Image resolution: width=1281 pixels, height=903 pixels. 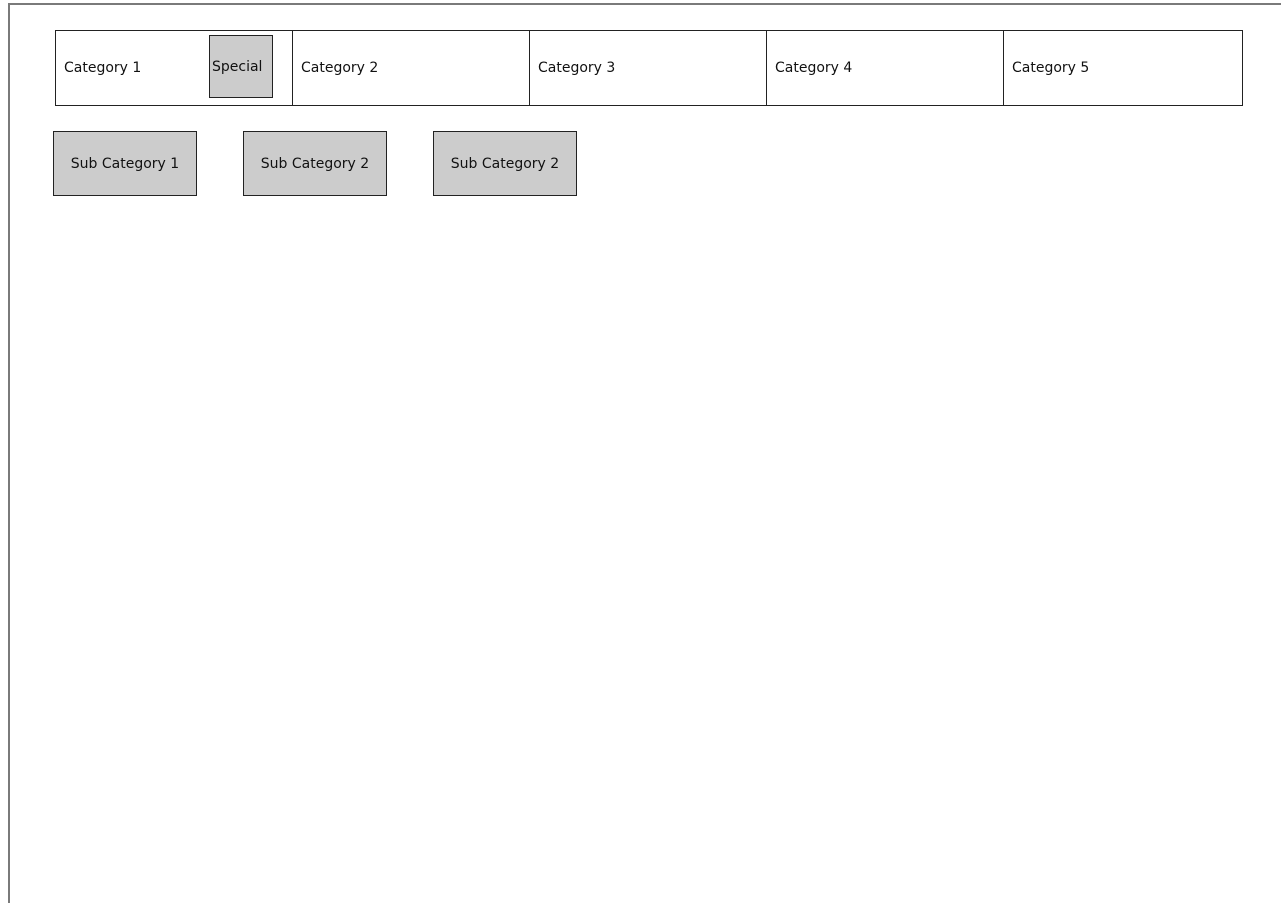 What do you see at coordinates (174, 68) in the screenshot?
I see `tab-category-1: Category 1 Special` at bounding box center [174, 68].